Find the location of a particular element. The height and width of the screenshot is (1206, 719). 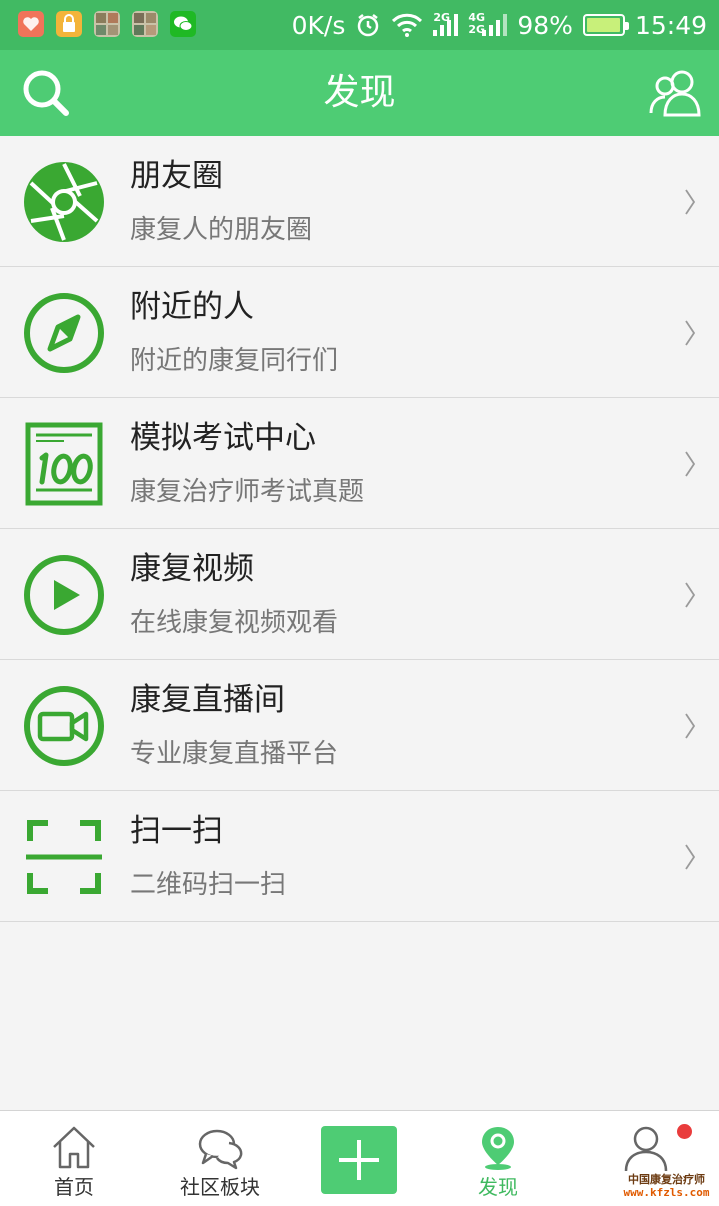

nav-community: 社区板块 is located at coordinates (220, 1158).